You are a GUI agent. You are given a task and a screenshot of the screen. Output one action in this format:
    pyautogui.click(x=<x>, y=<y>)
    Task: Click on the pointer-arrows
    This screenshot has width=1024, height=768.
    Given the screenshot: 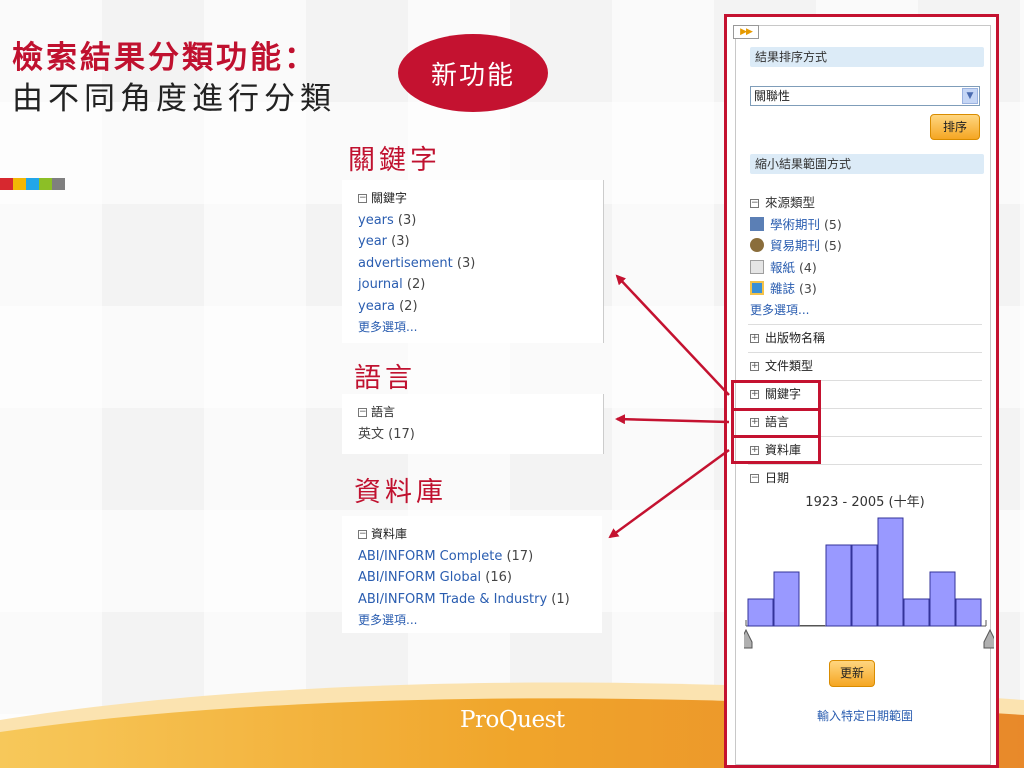 What is the action you would take?
    pyautogui.click(x=669, y=406)
    